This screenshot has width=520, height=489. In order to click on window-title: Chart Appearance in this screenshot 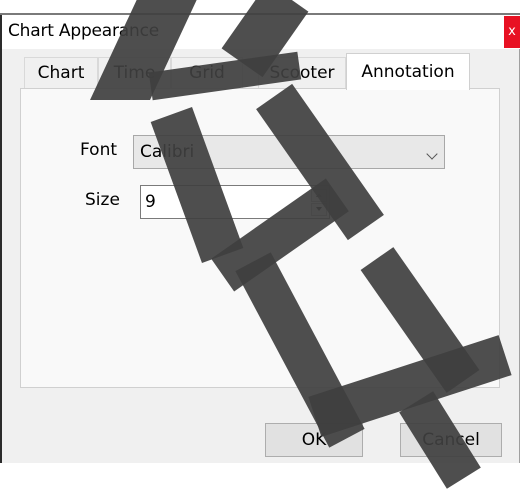, I will do `click(83, 31)`.